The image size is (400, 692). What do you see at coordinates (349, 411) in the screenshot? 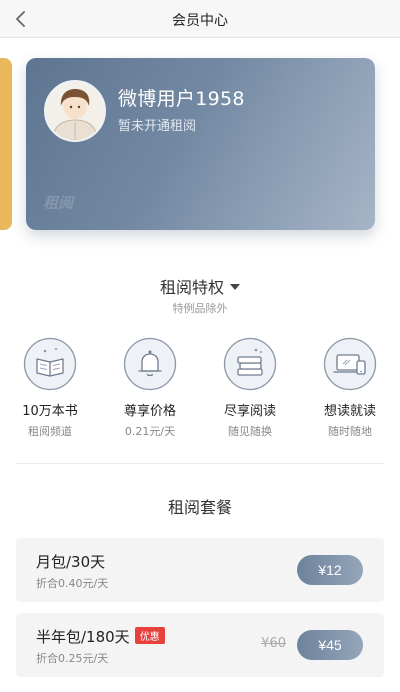
I see `feature-title: 想读就读` at bounding box center [349, 411].